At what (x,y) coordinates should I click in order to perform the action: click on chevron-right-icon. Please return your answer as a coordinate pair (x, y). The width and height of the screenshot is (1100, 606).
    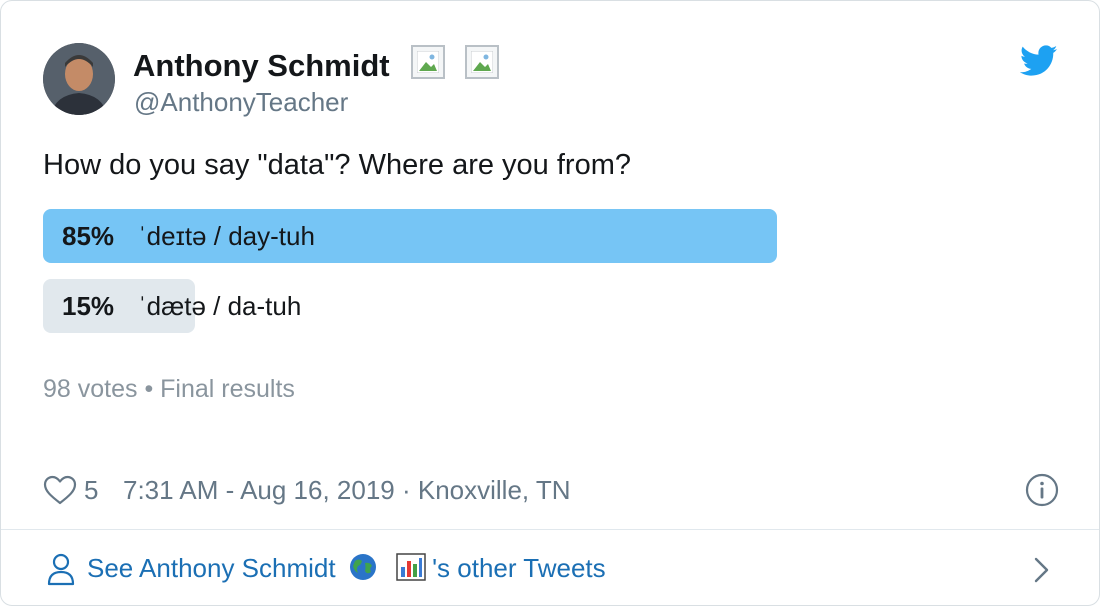
    Looking at the image, I should click on (1042, 570).